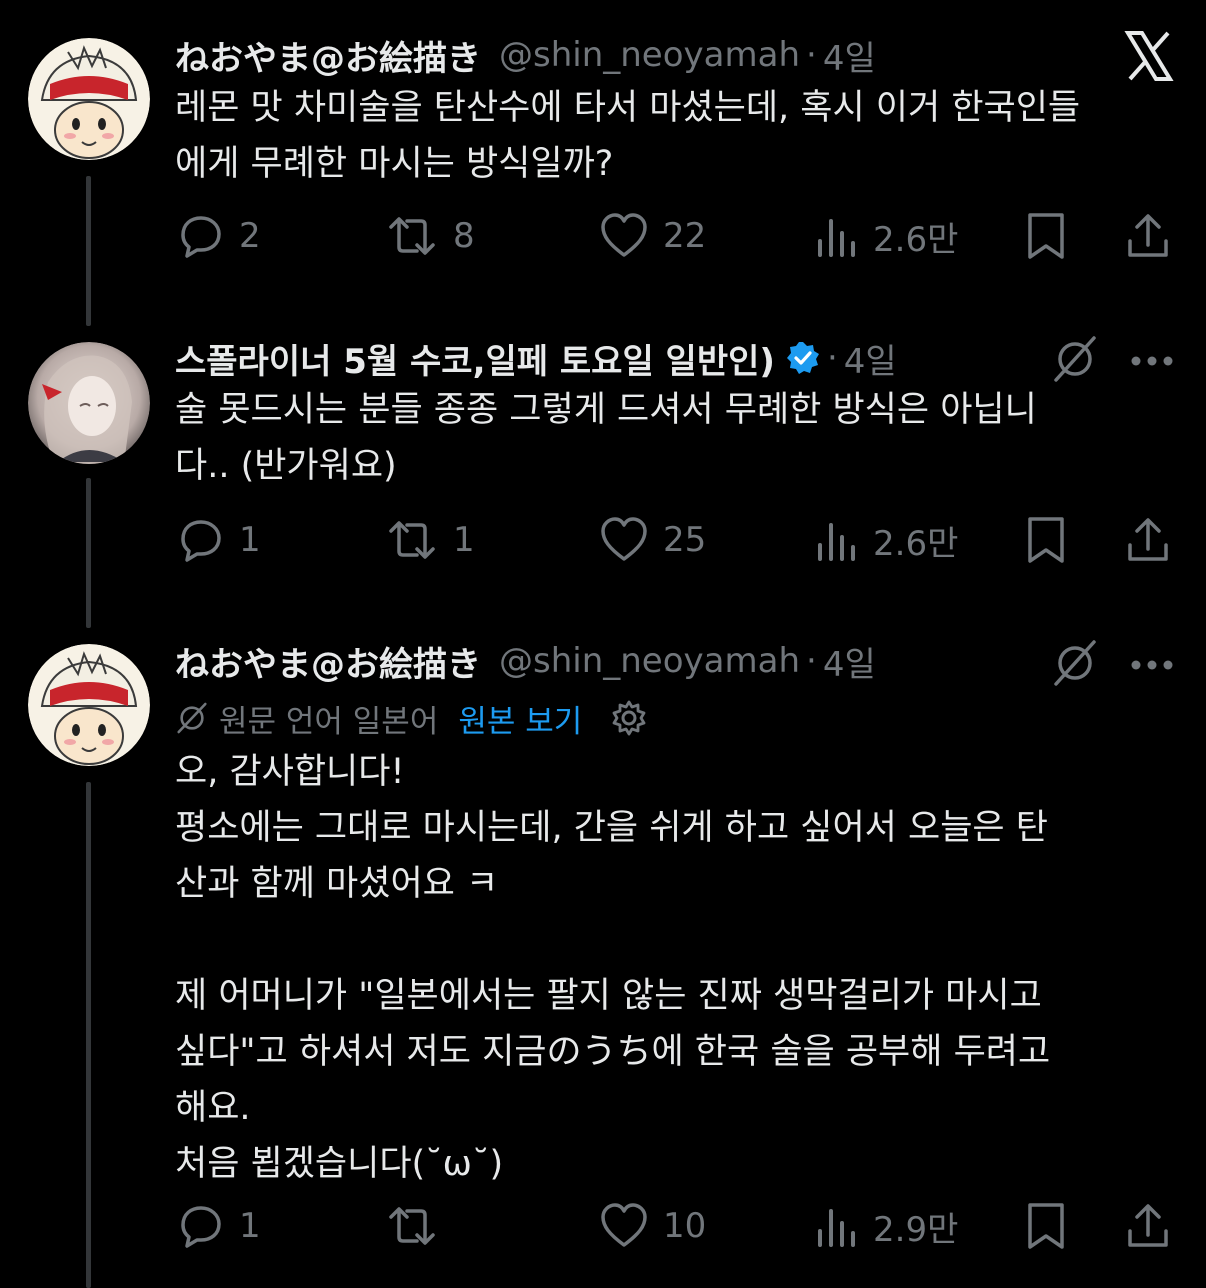 Image resolution: width=1206 pixels, height=1288 pixels. I want to click on like-button: 25, so click(652, 540).